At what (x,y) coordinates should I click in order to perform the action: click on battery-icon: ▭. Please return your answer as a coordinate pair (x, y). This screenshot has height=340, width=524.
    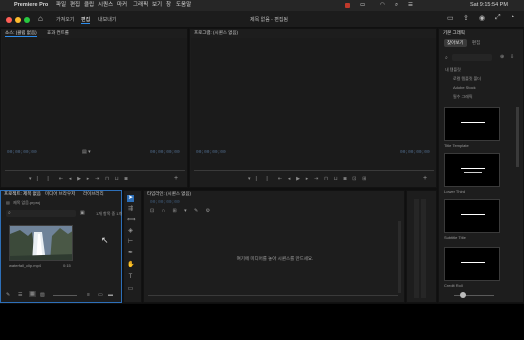
    Looking at the image, I should click on (362, 5).